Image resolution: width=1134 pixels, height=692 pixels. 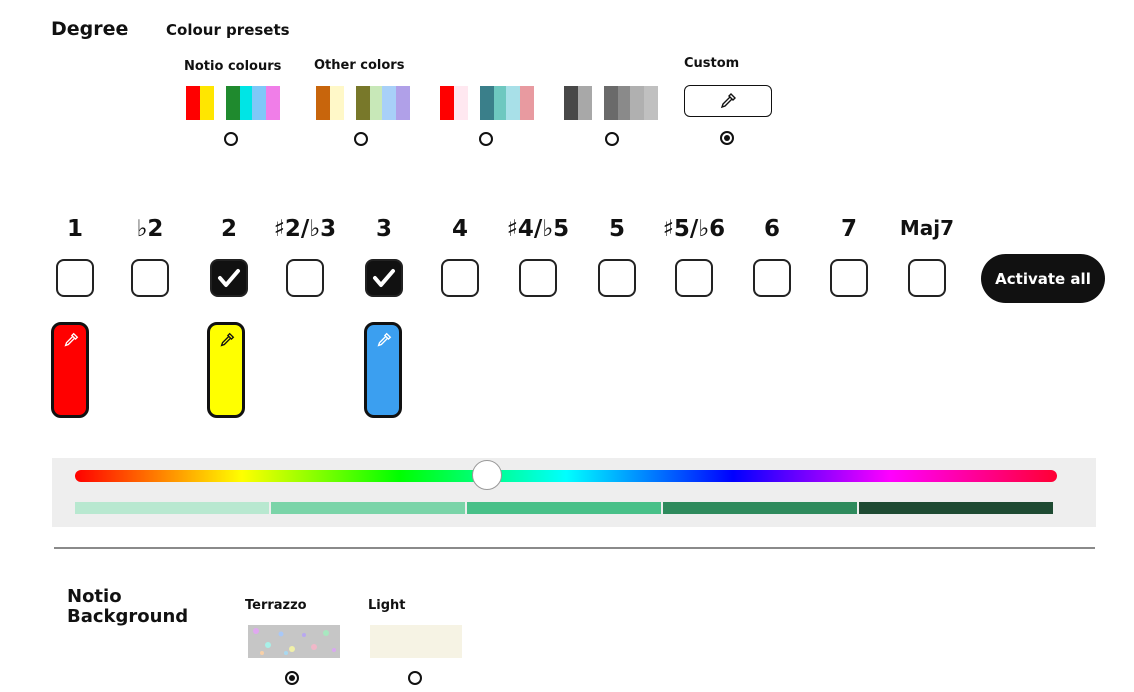 What do you see at coordinates (771, 229) in the screenshot?
I see `degree-label: 6` at bounding box center [771, 229].